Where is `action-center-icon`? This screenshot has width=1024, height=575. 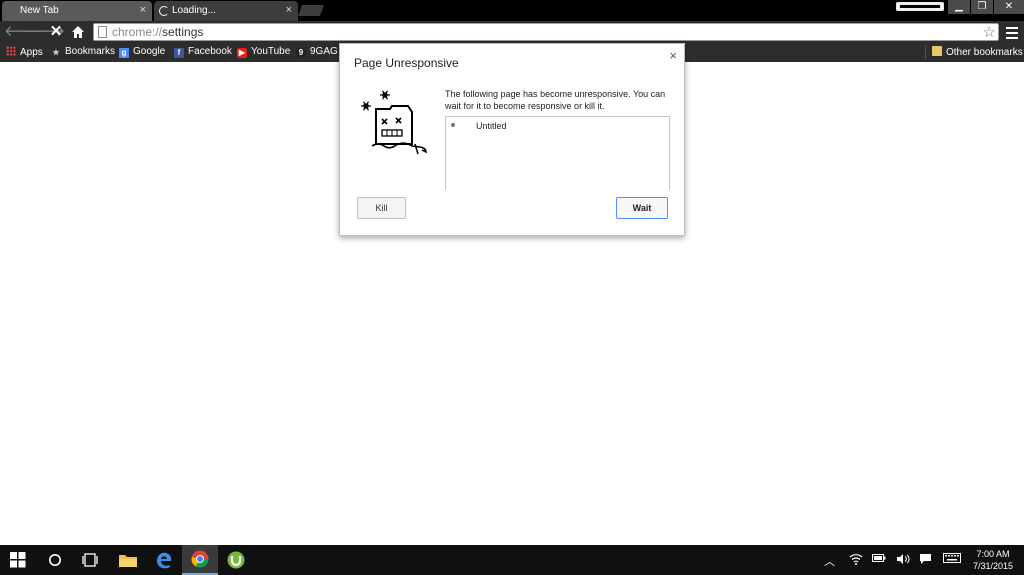
action-center-icon is located at coordinates (925, 560).